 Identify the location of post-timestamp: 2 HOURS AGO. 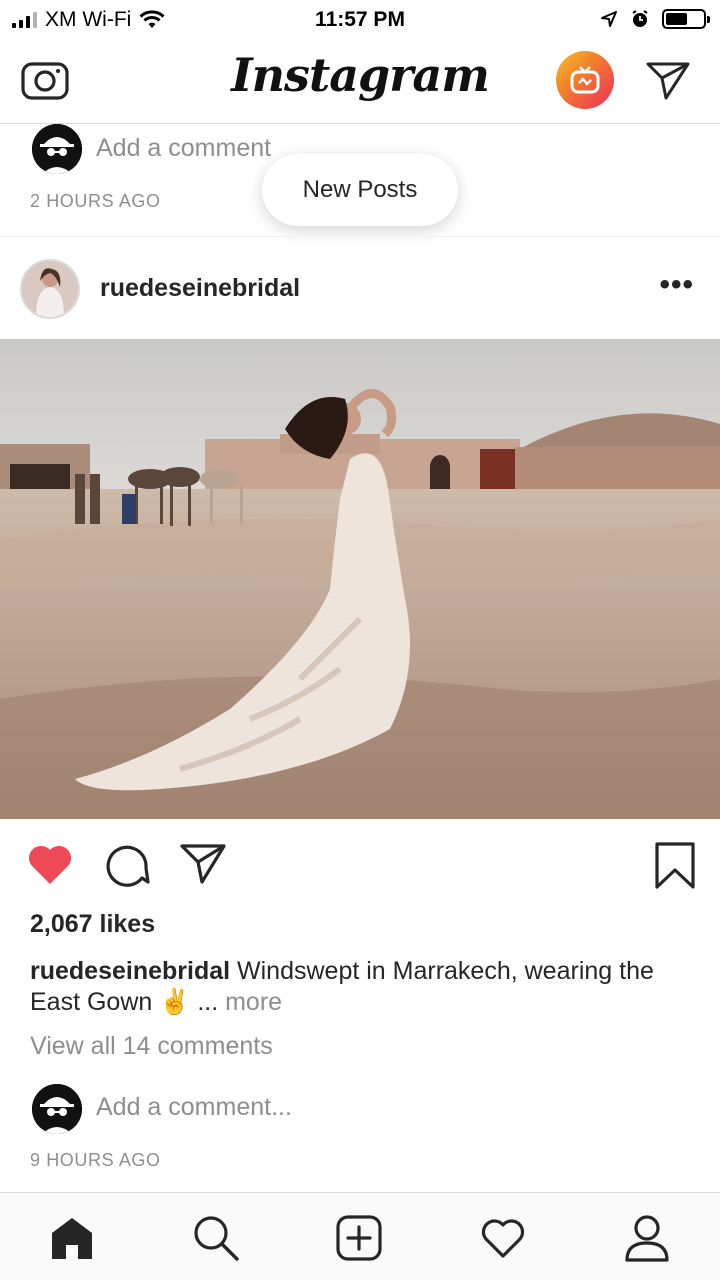
(95, 201).